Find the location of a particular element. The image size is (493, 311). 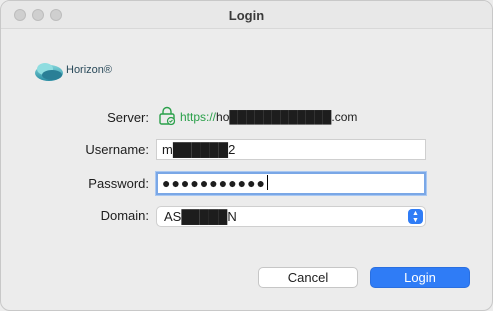

domain-select: AS█████N ▲ ▼ is located at coordinates (291, 216).